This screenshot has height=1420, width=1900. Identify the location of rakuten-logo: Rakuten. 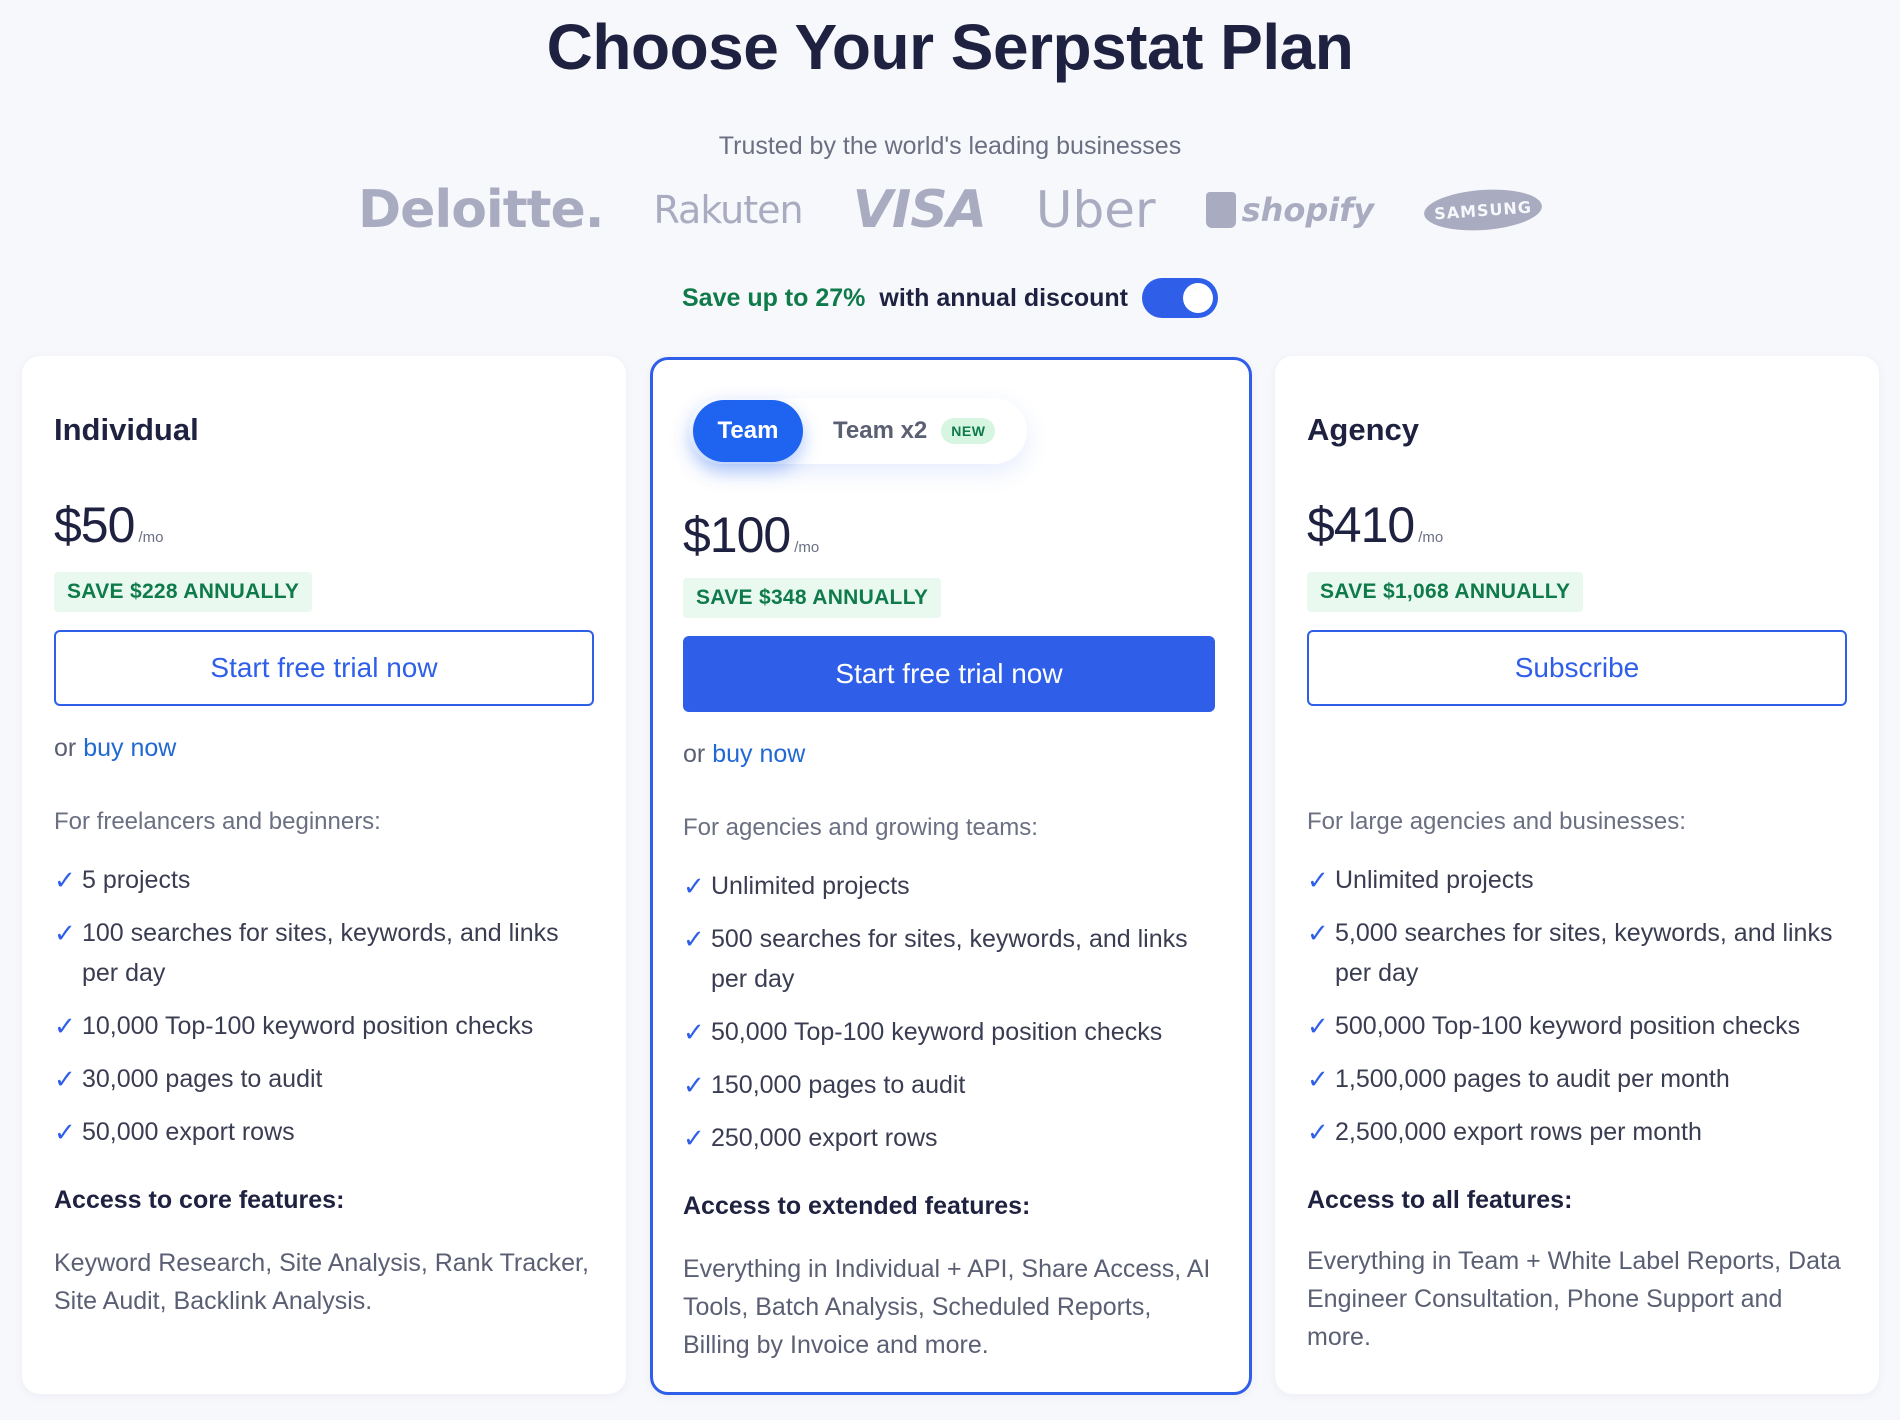
(728, 210).